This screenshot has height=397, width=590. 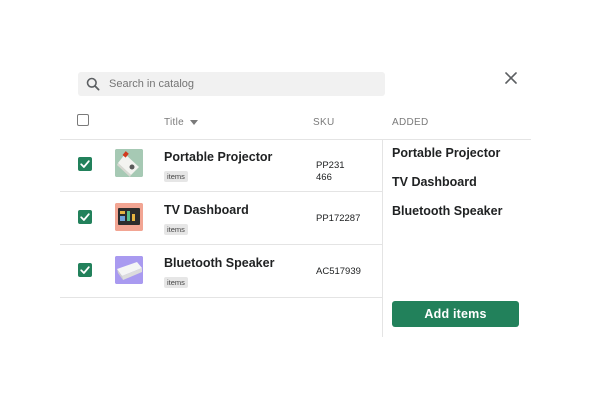 What do you see at coordinates (244, 84) in the screenshot?
I see `search-input` at bounding box center [244, 84].